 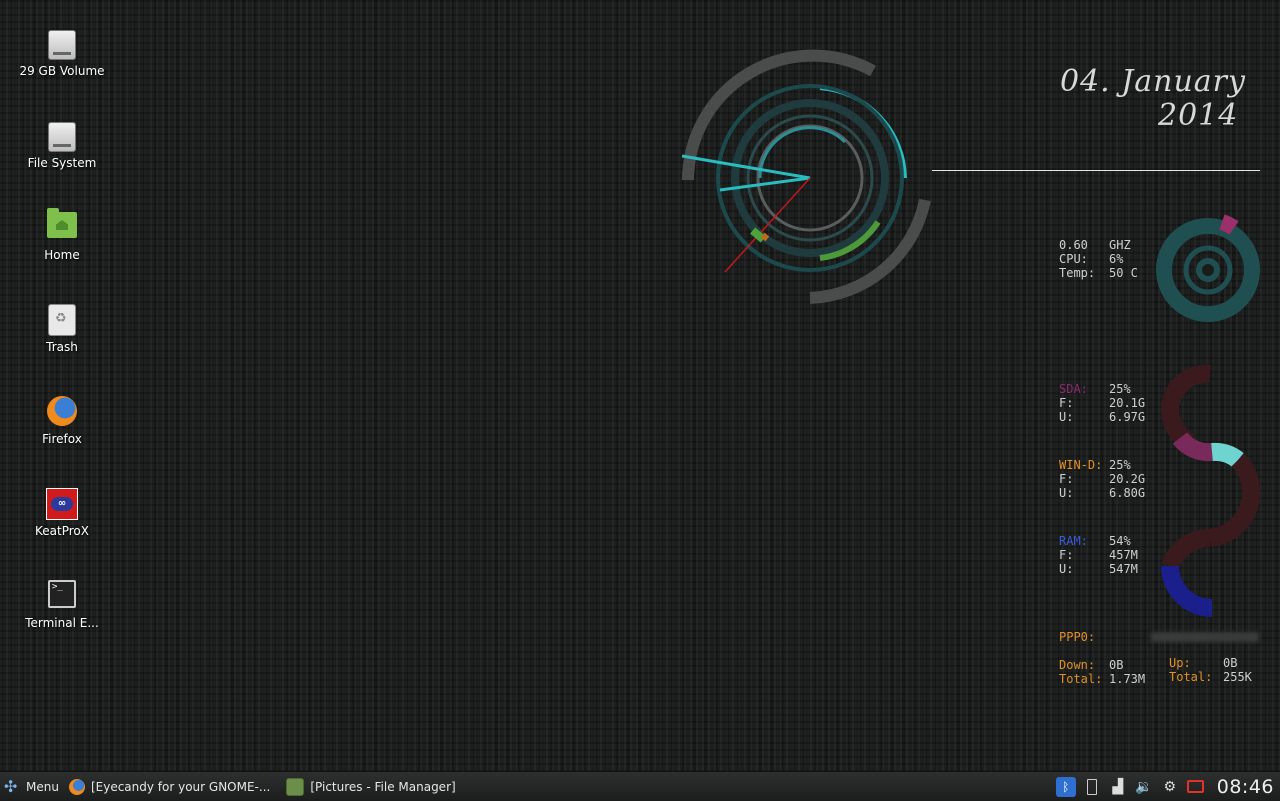 What do you see at coordinates (1127, 679) in the screenshot?
I see `net-down-total: 1.73M` at bounding box center [1127, 679].